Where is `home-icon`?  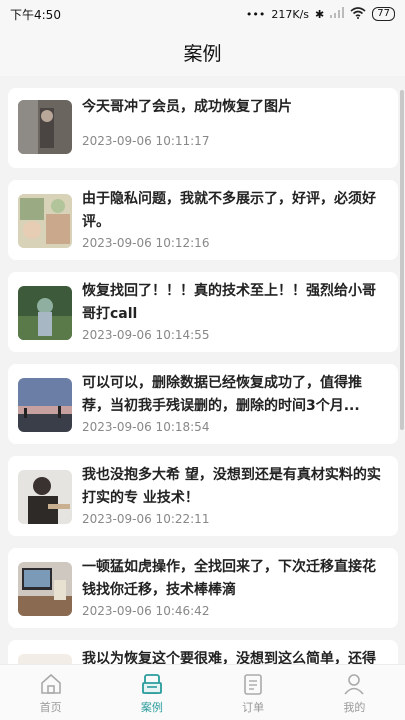
home-icon is located at coordinates (50, 683).